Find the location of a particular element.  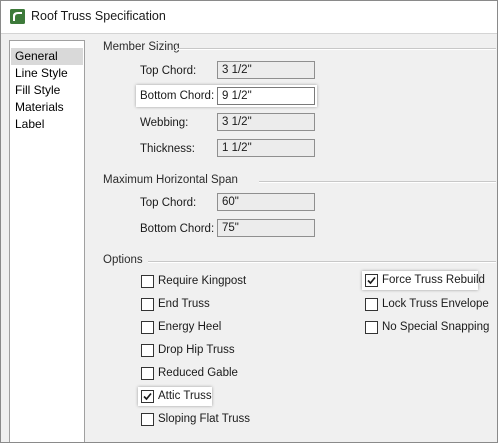

force-truss-rebuild-checkbox is located at coordinates (371, 280).